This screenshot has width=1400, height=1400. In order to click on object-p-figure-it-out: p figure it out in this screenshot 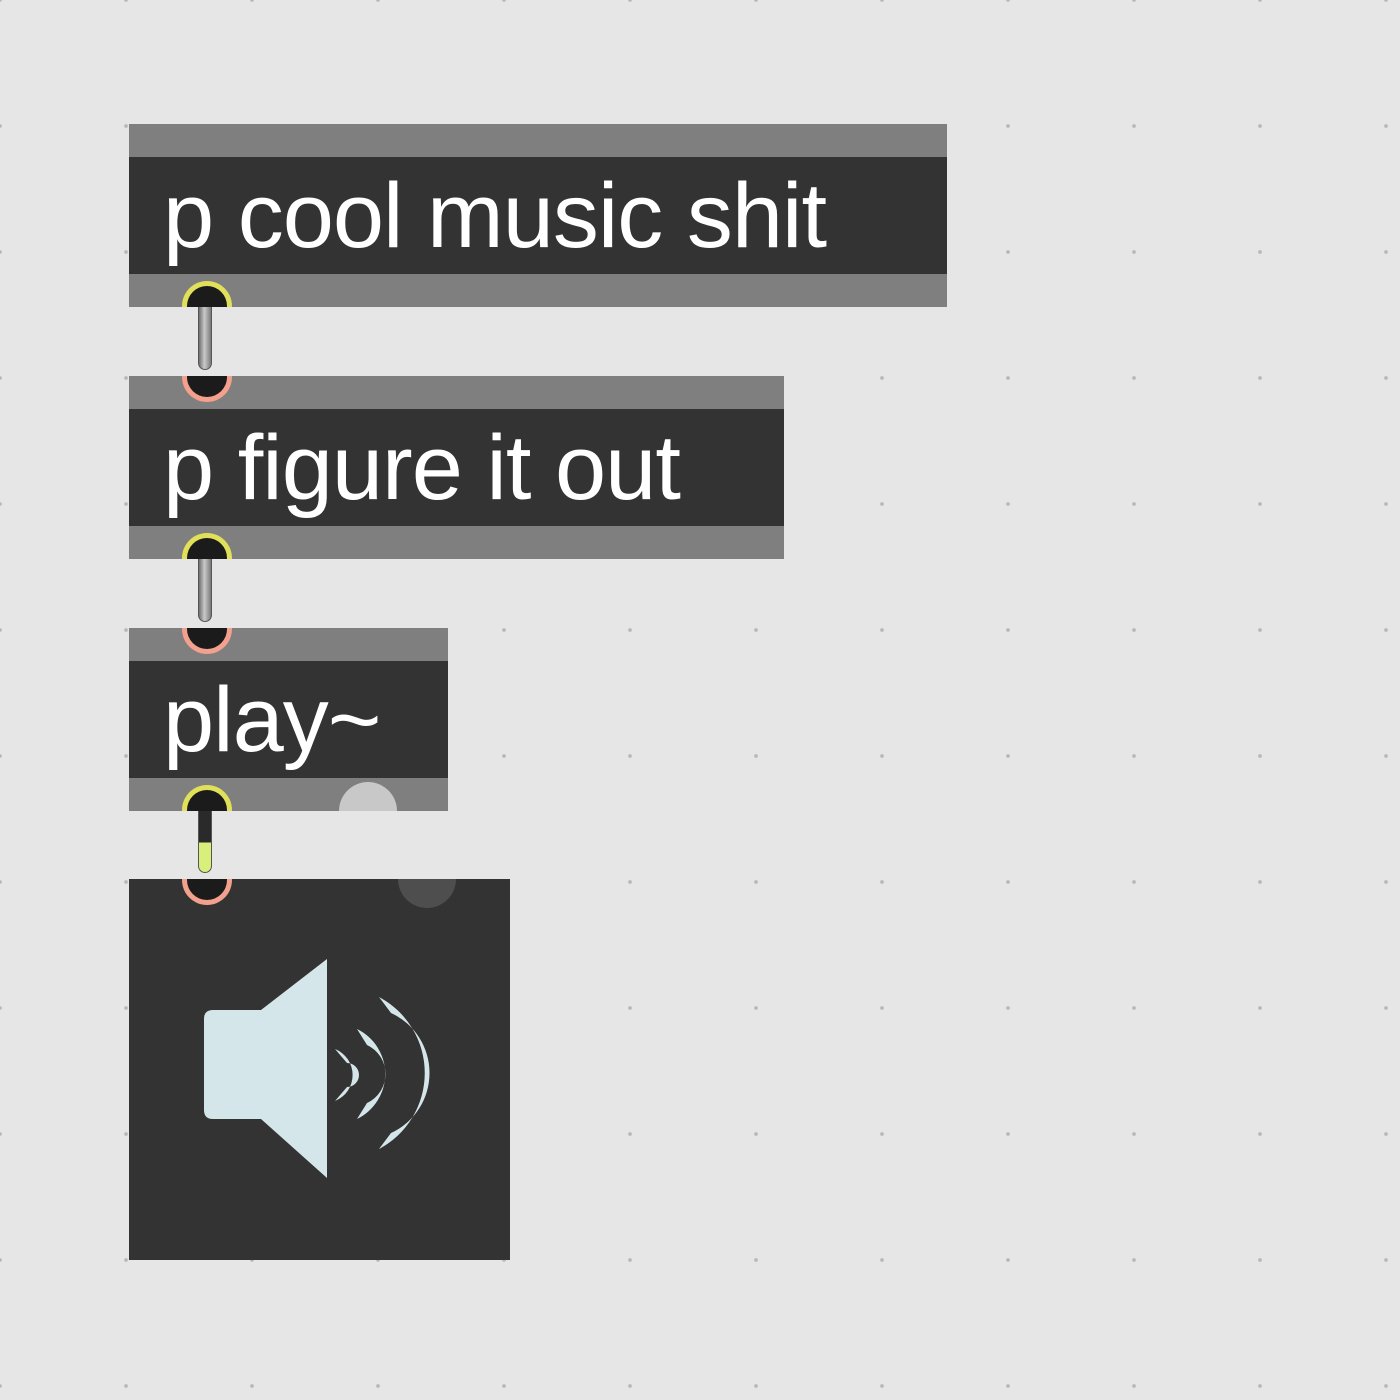, I will do `click(456, 467)`.